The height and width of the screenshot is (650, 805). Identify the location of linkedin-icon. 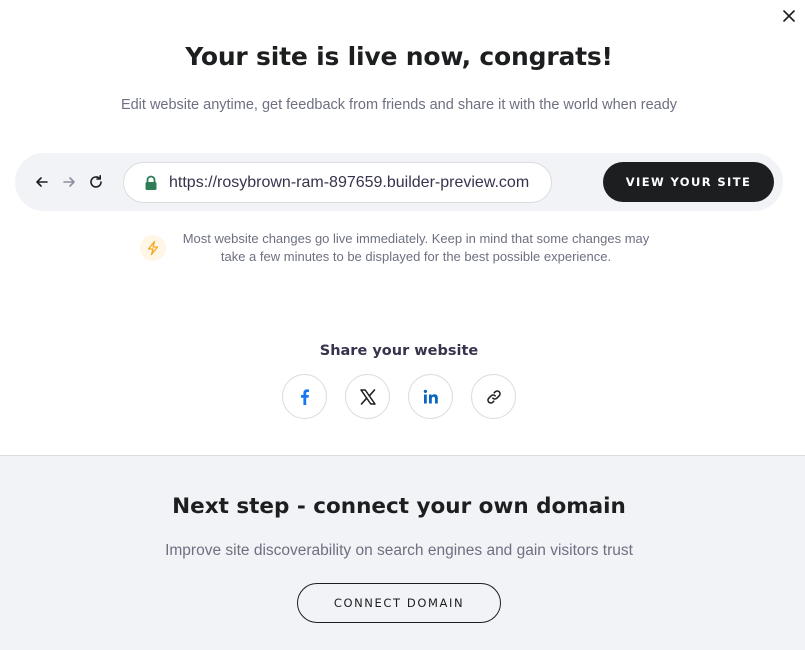
(430, 396).